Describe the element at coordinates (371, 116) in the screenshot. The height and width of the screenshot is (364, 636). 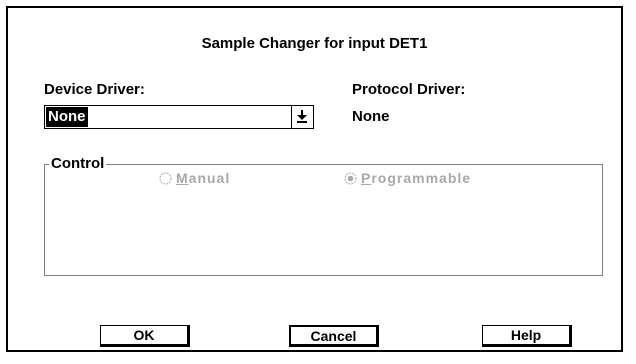
I see `protocol-driver-value: None` at that location.